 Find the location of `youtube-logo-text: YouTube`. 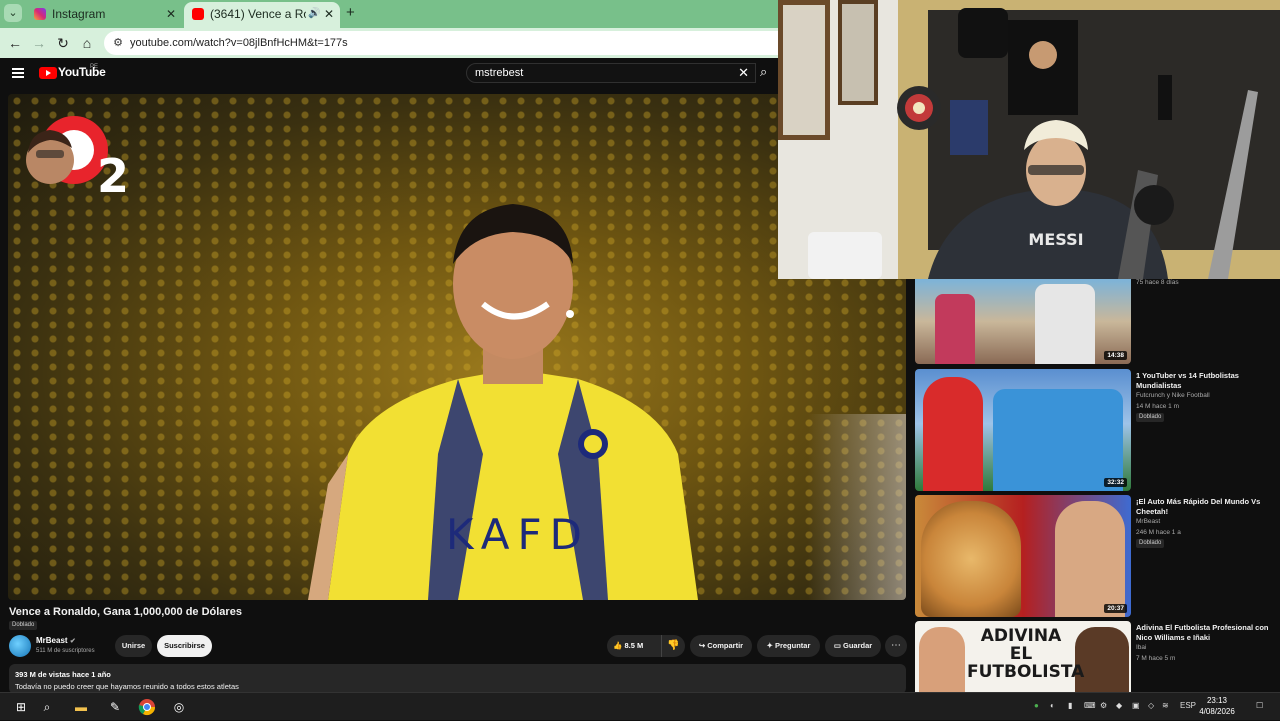

youtube-logo-text: YouTube is located at coordinates (82, 72).